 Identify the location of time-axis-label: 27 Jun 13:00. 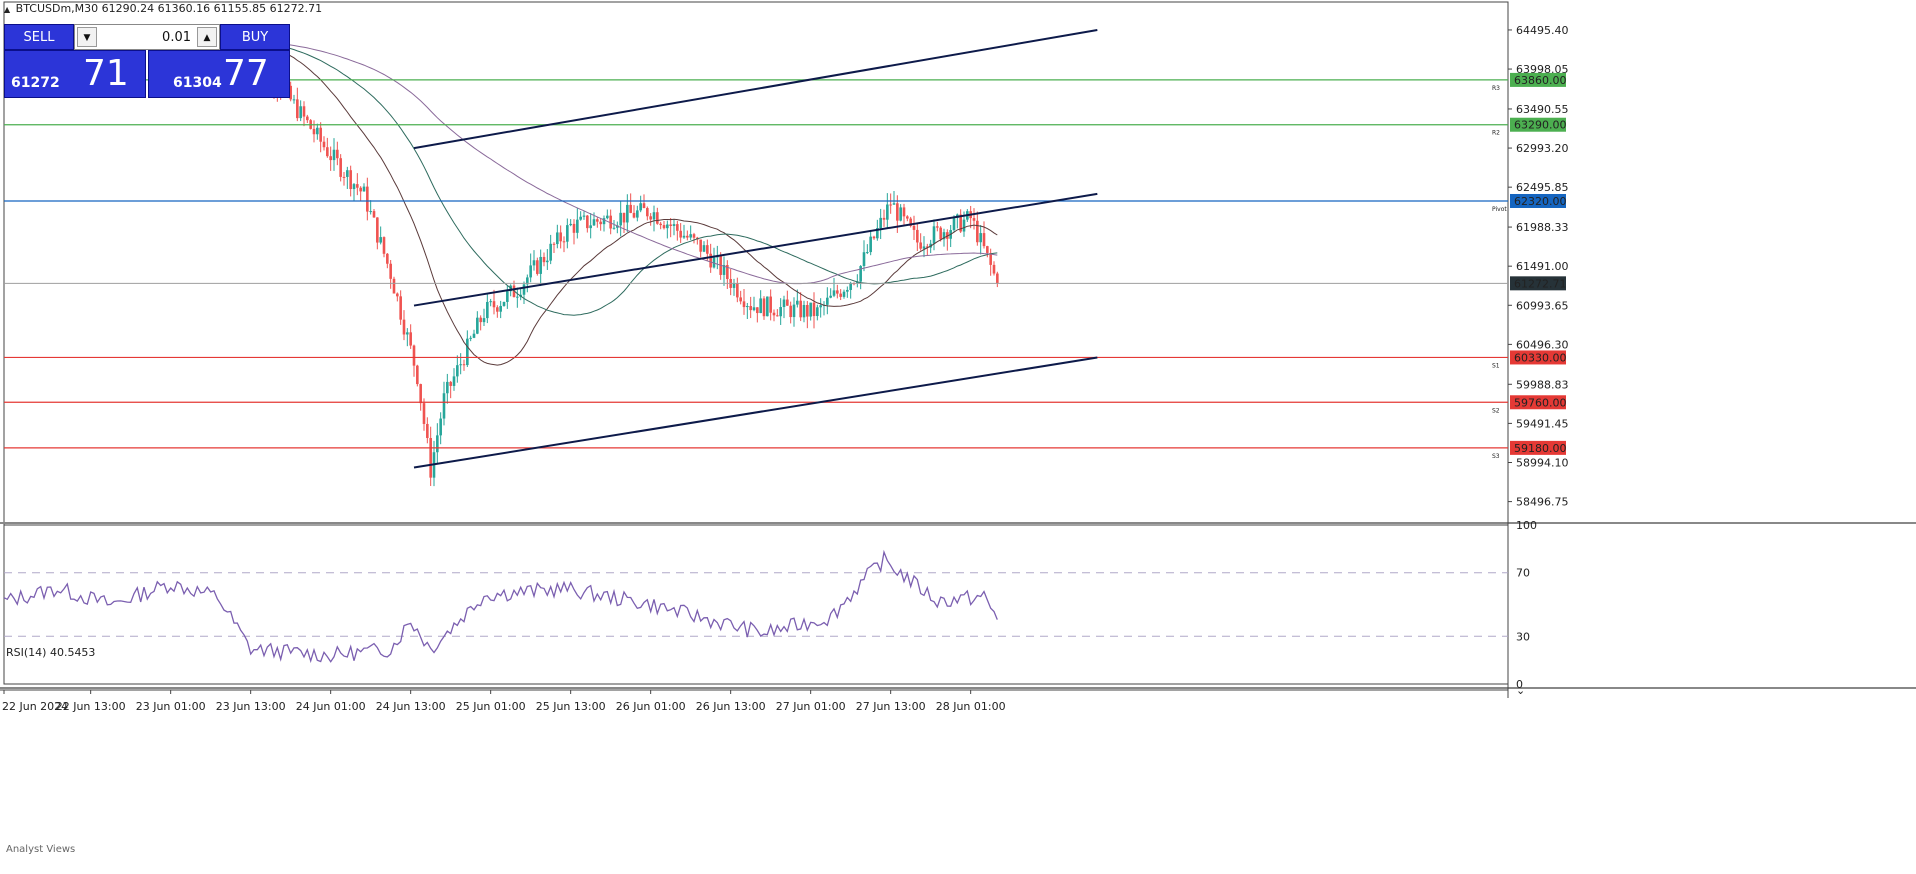
(891, 706).